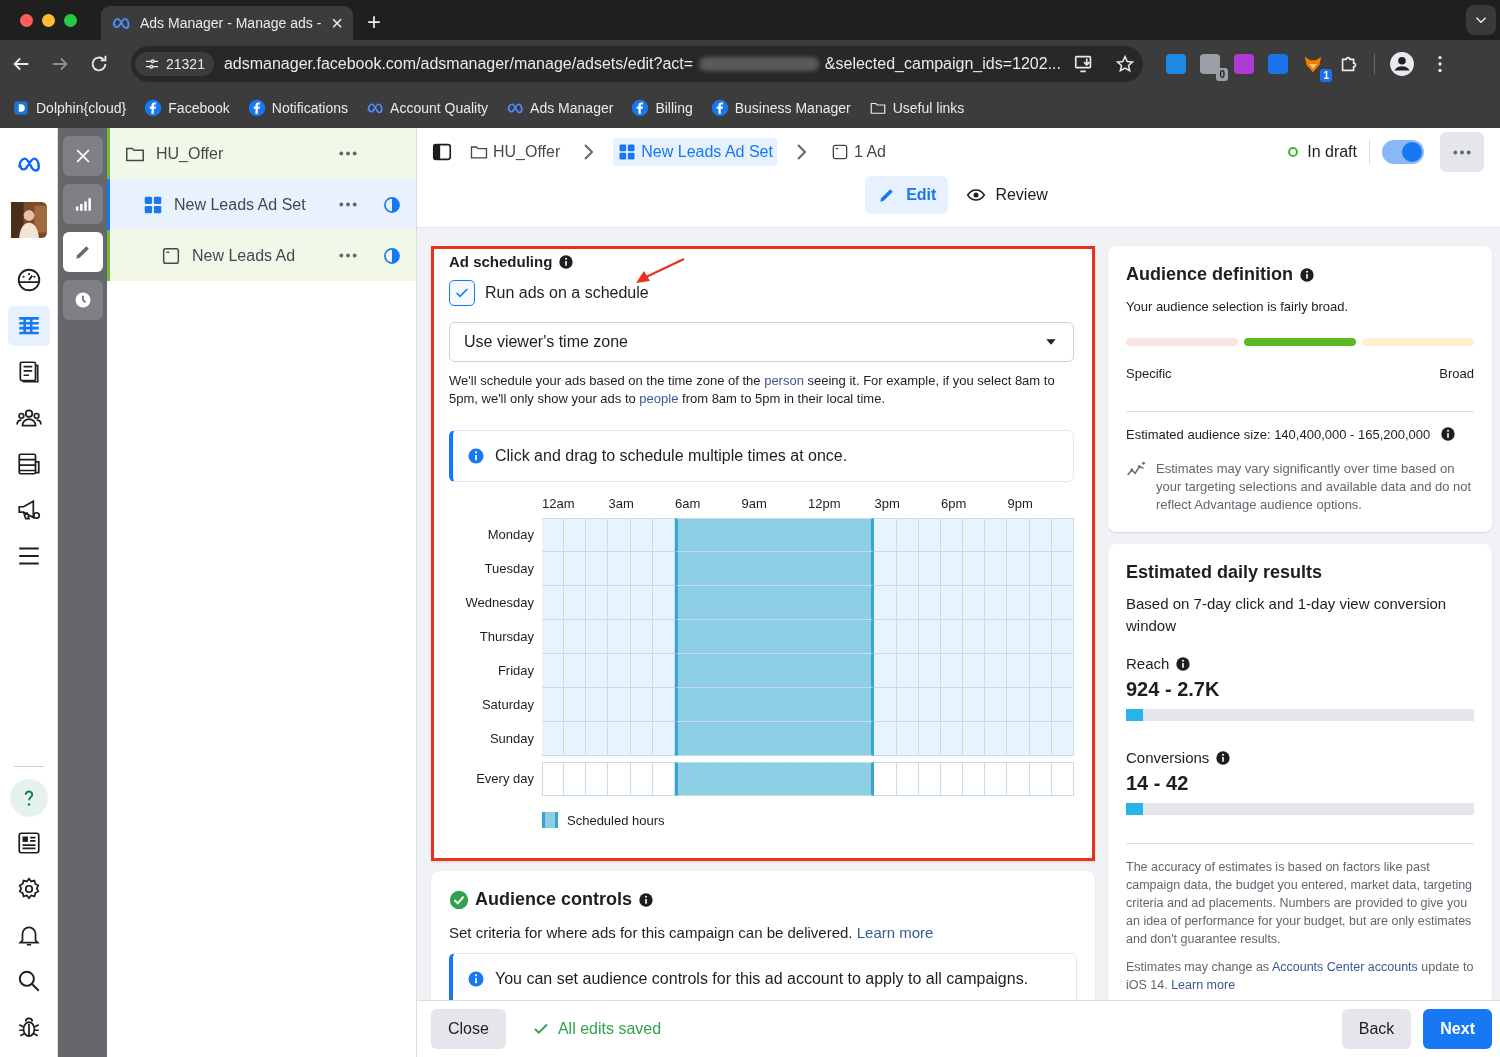  Describe the element at coordinates (442, 152) in the screenshot. I see `sidebar-toggle-icon` at that location.